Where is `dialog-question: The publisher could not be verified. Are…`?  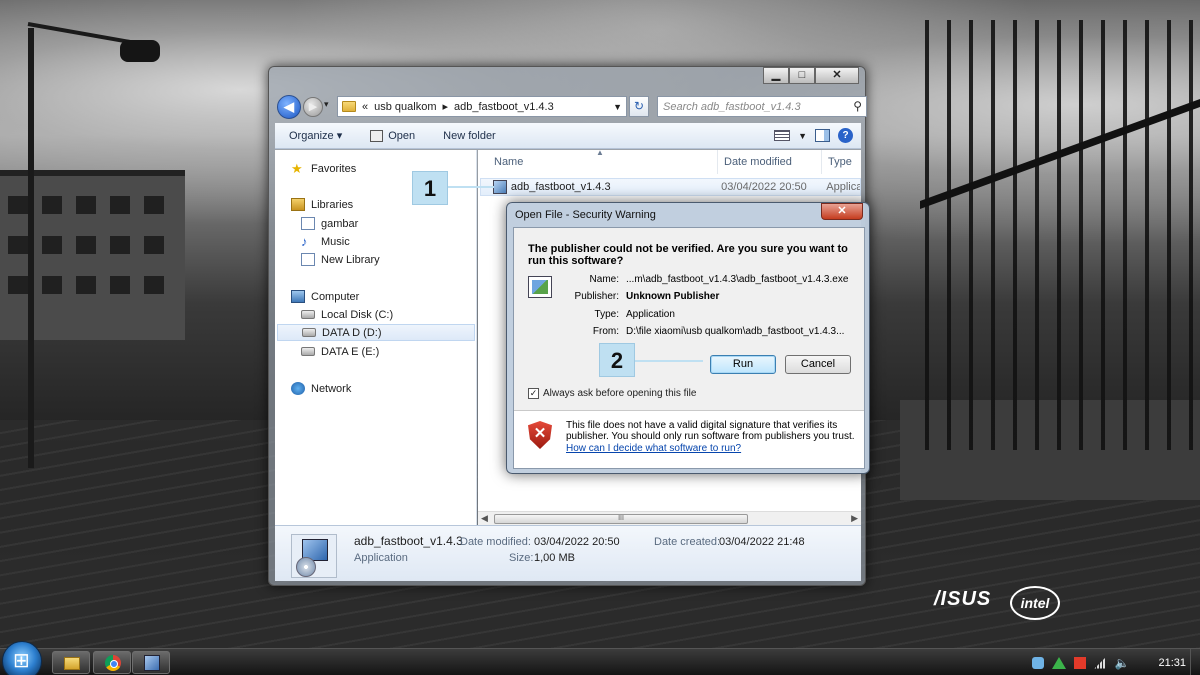 dialog-question: The publisher could not be verified. Are… is located at coordinates (688, 255).